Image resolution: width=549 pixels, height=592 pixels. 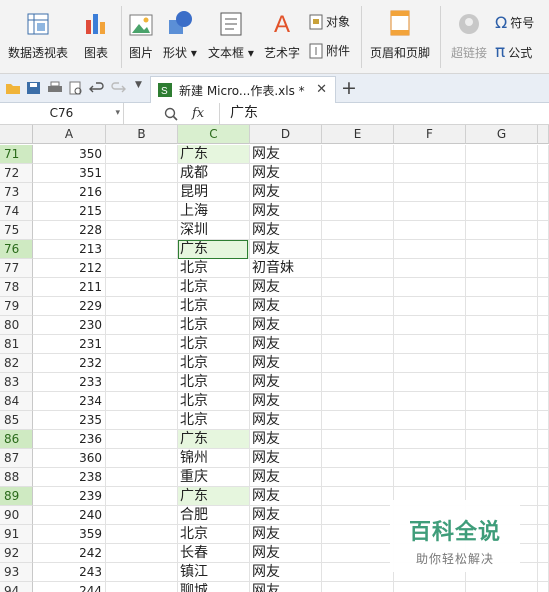 What do you see at coordinates (16, 325) in the screenshot?
I see `row-header: 80` at bounding box center [16, 325].